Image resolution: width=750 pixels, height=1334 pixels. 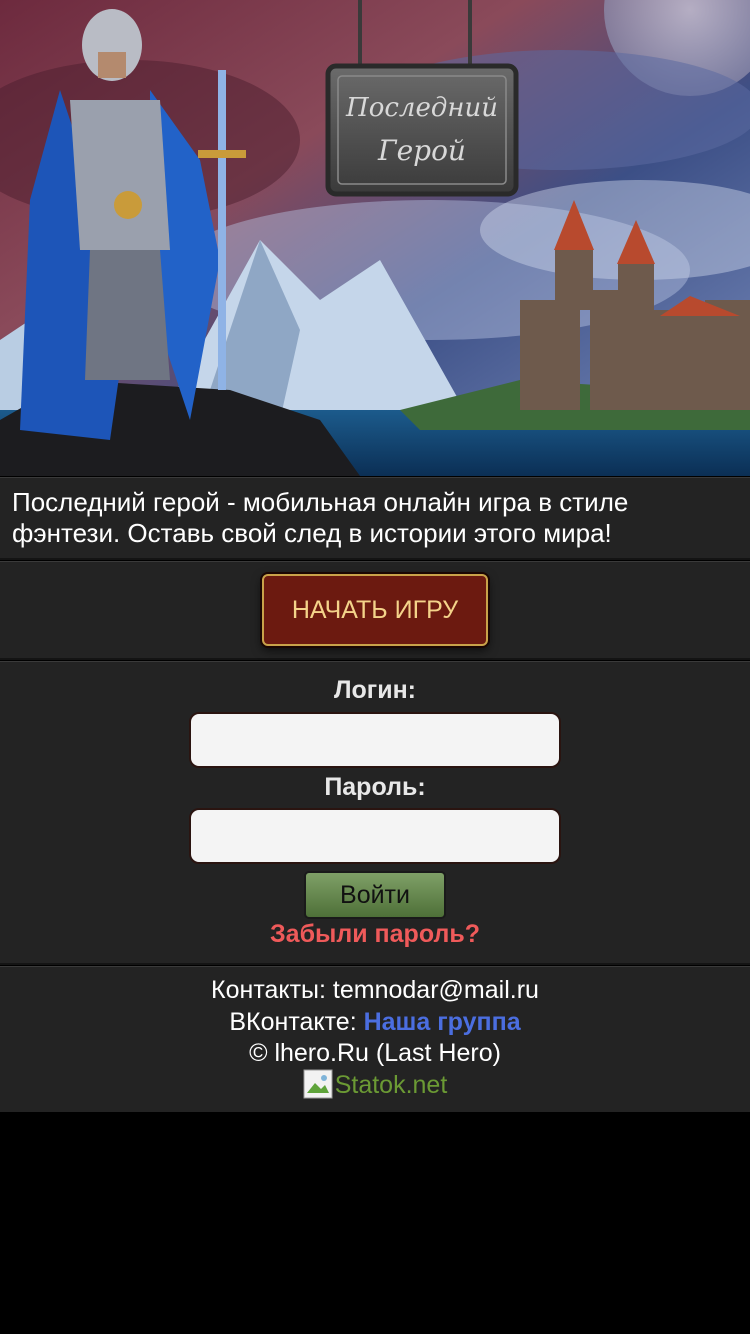 What do you see at coordinates (318, 1084) in the screenshot?
I see `broken-image-icon` at bounding box center [318, 1084].